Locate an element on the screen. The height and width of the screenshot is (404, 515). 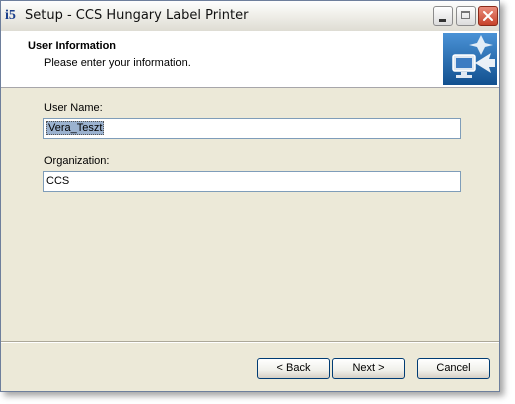
back-button: < Back is located at coordinates (293, 368).